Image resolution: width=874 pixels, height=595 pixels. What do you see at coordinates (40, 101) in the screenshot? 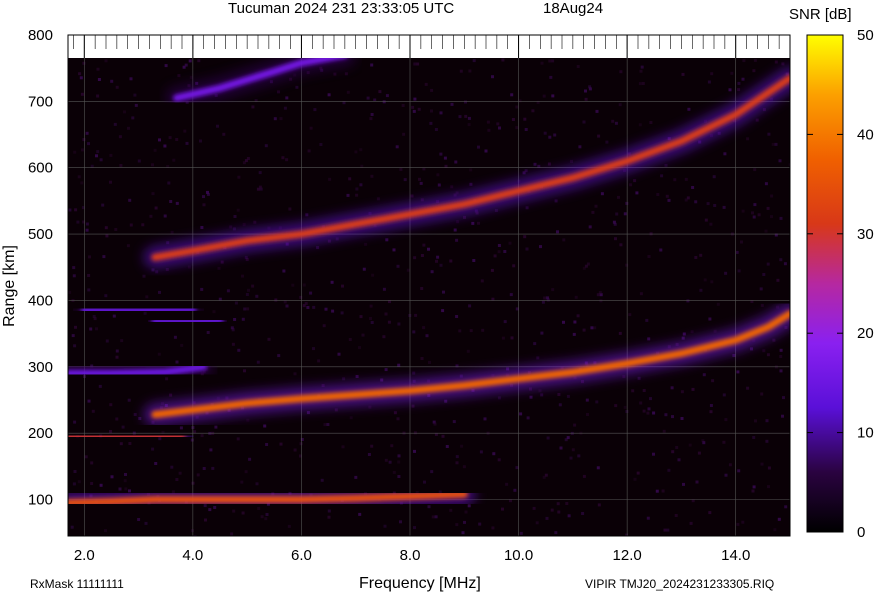
I see `y-tick-label: 700` at bounding box center [40, 101].